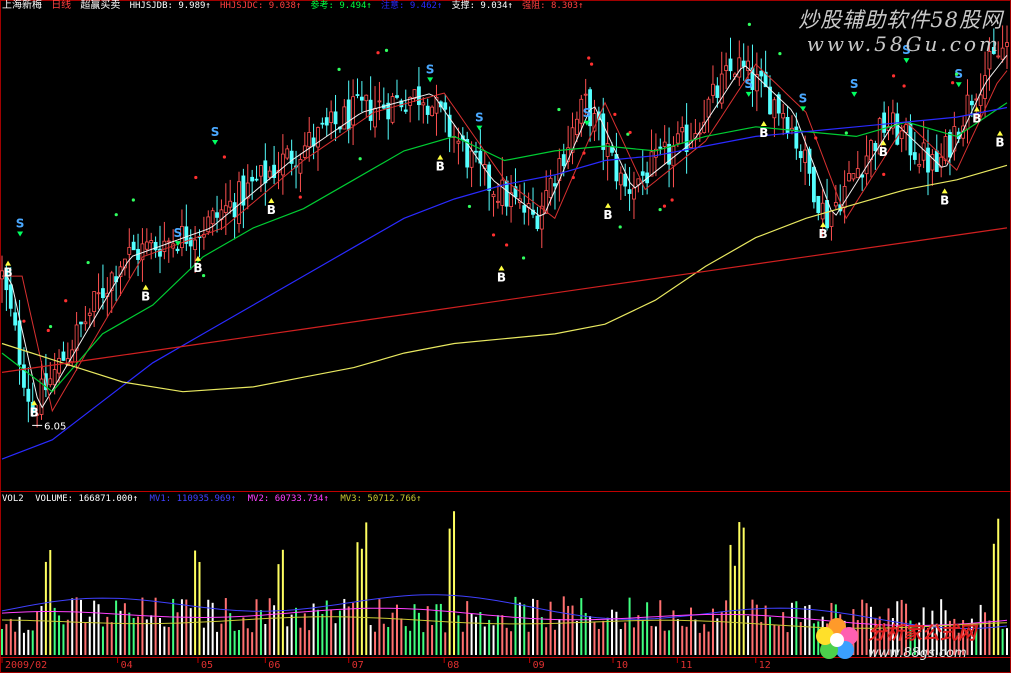  I want to click on mv1-value: MV1: 110935.969↑, so click(193, 499).